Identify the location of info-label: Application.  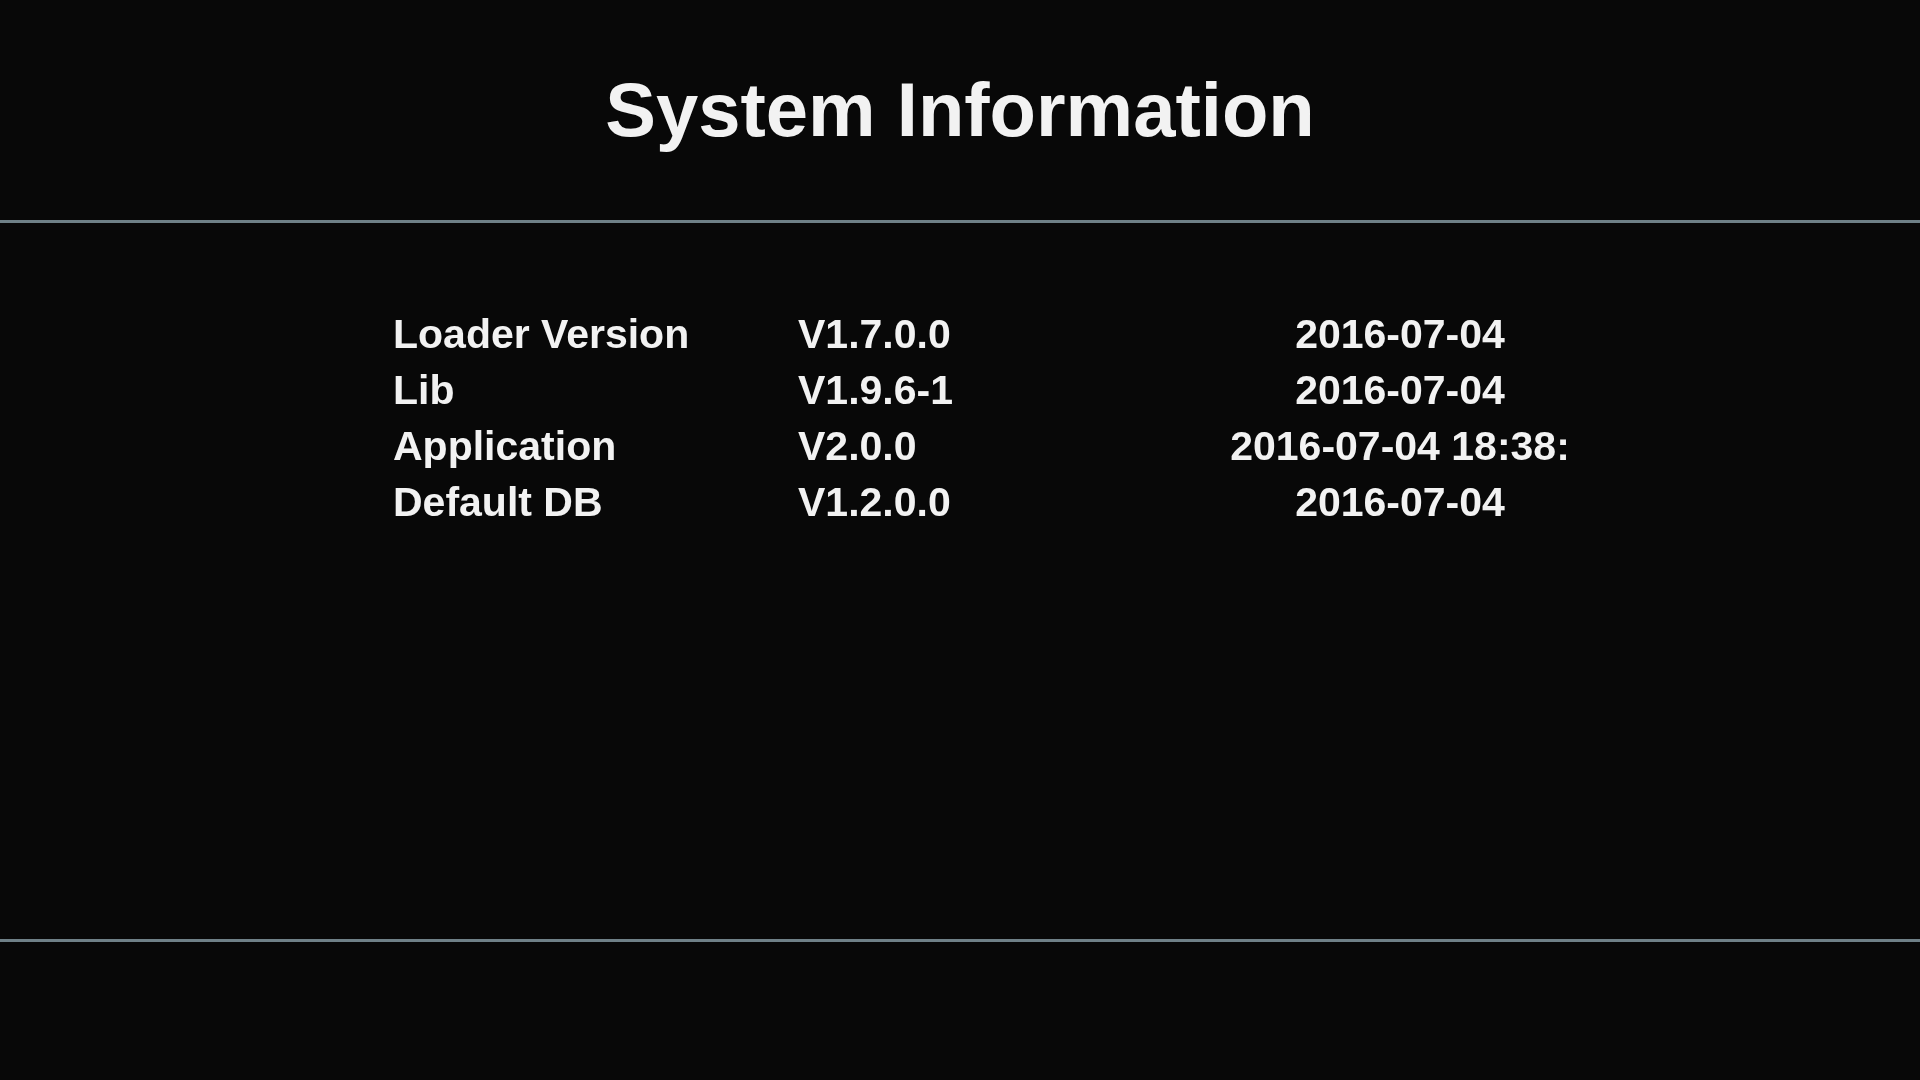
(505, 447).